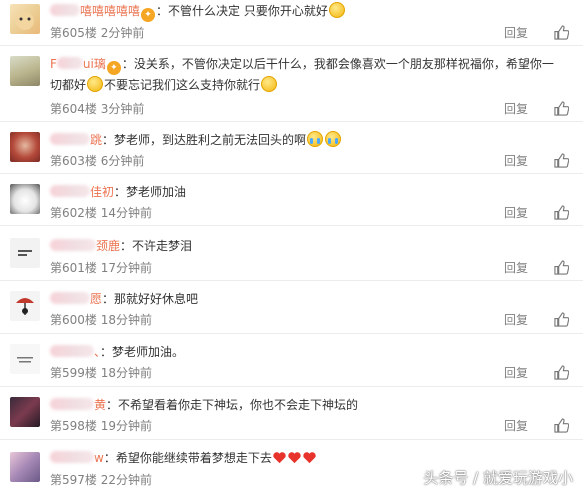  What do you see at coordinates (101, 267) in the screenshot?
I see `comment-meta: 第601楼 17分钟前` at bounding box center [101, 267].